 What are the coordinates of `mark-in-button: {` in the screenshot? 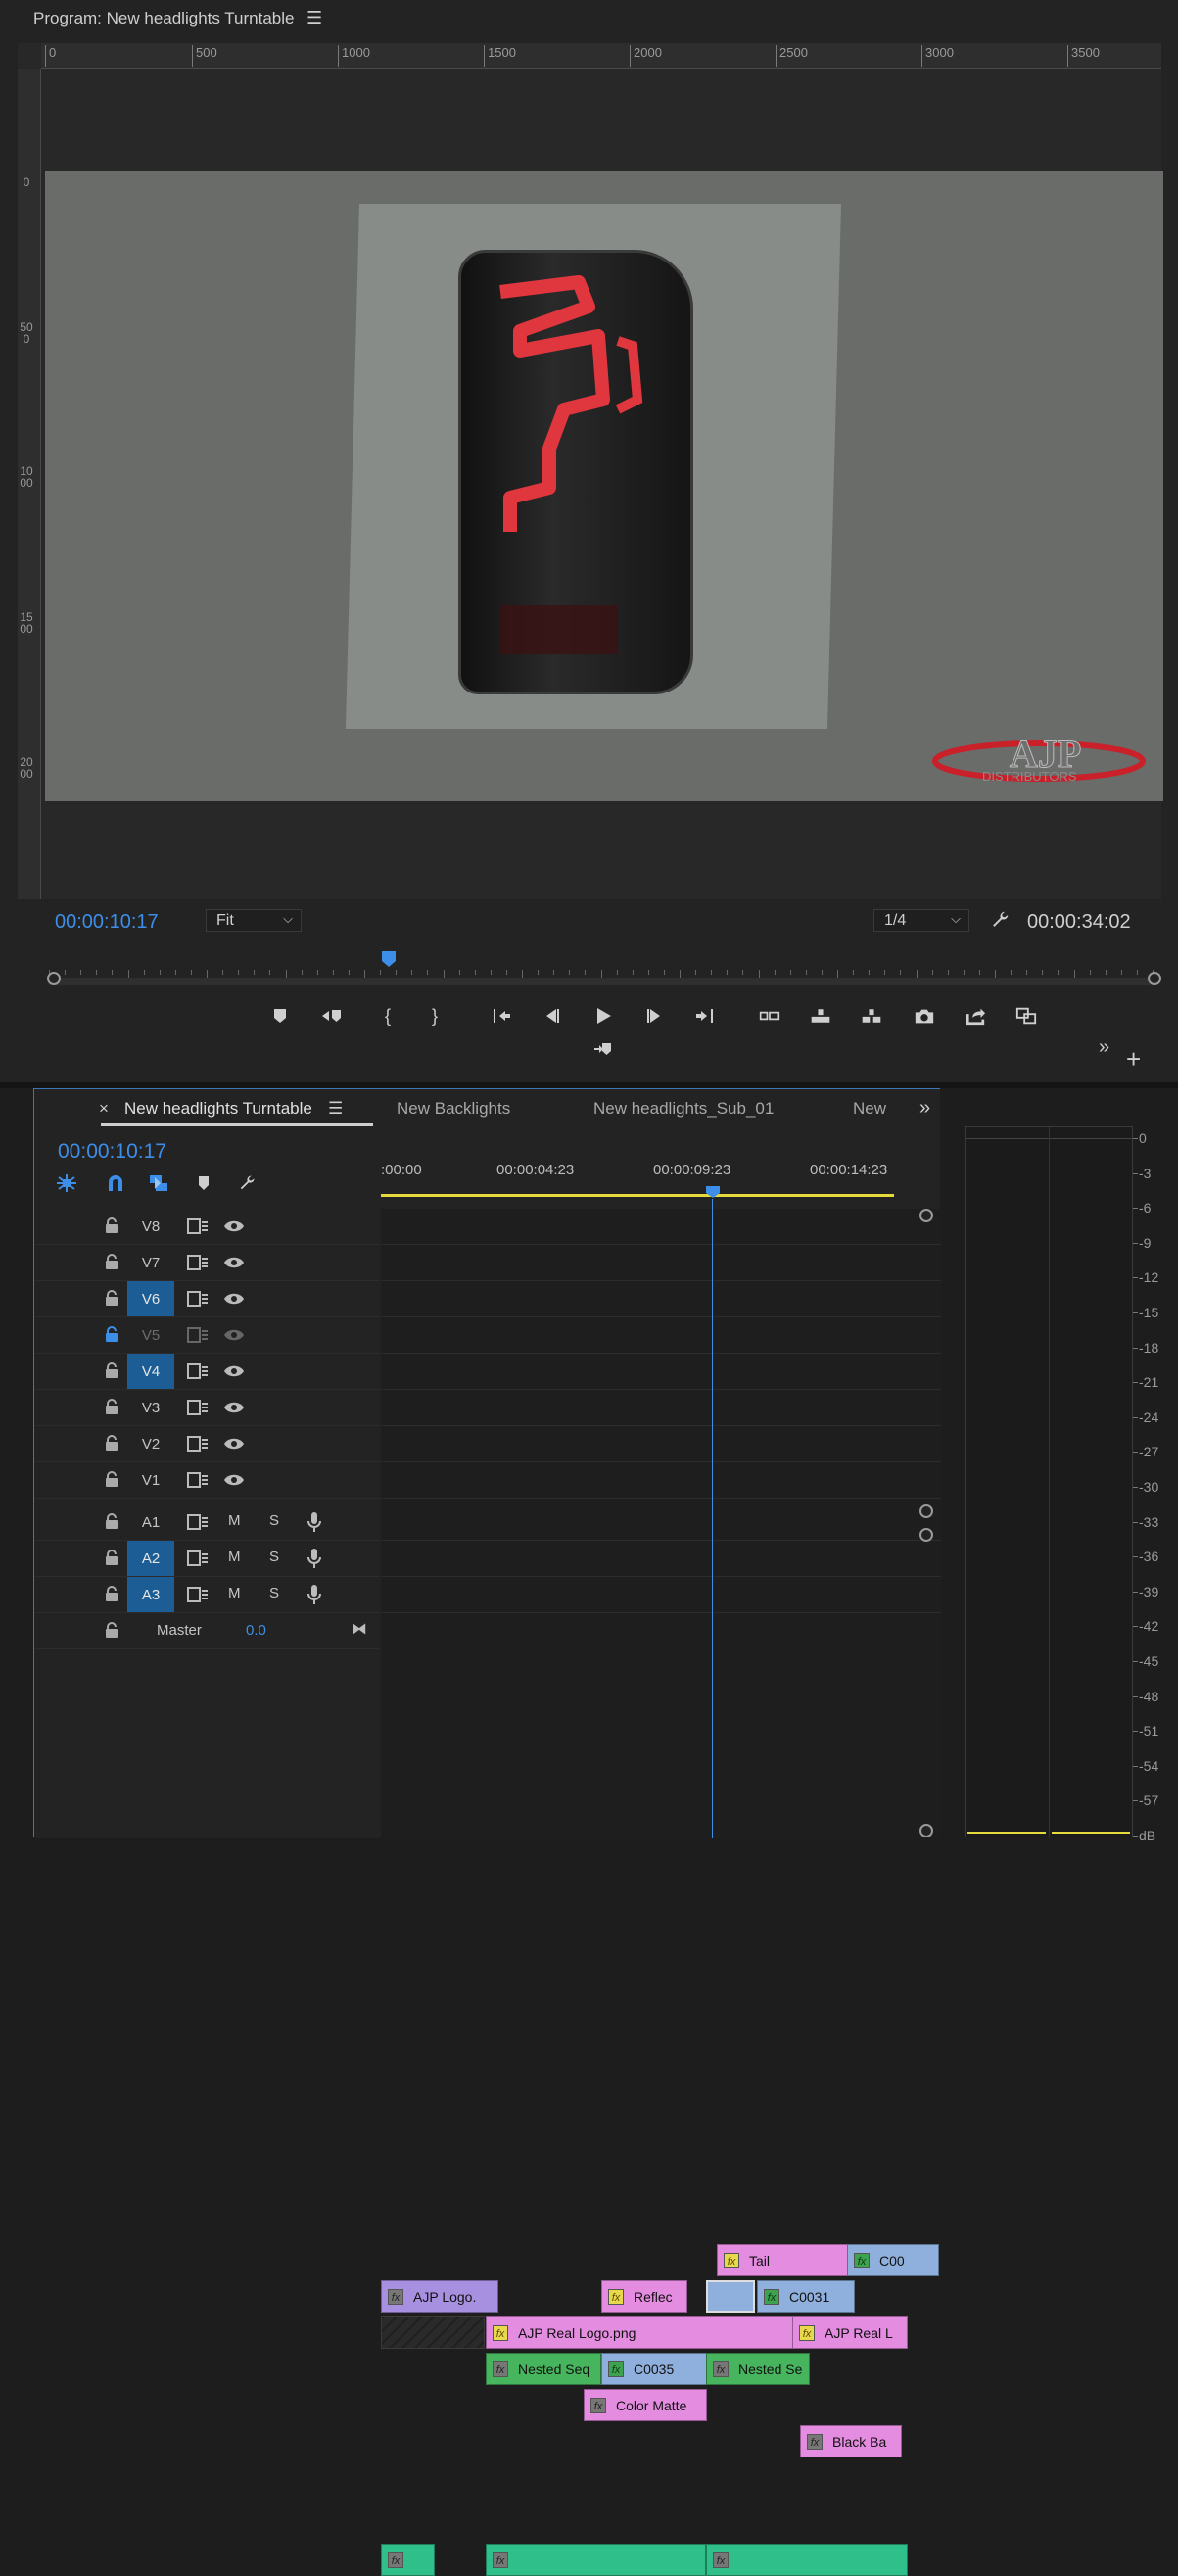 It's located at (387, 1016).